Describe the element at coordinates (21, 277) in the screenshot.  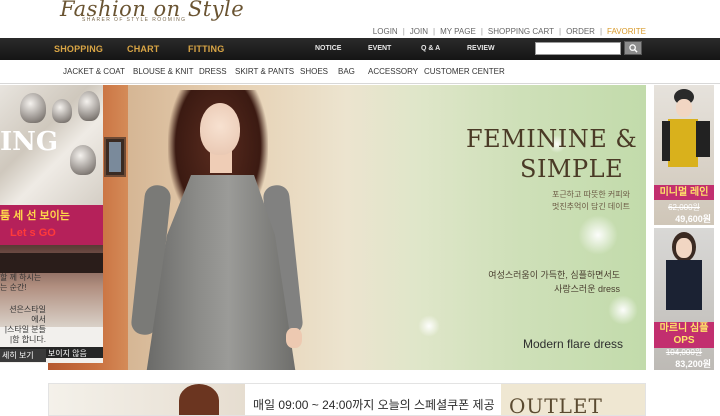
I see `left-side-line: 할 께 하시는` at that location.